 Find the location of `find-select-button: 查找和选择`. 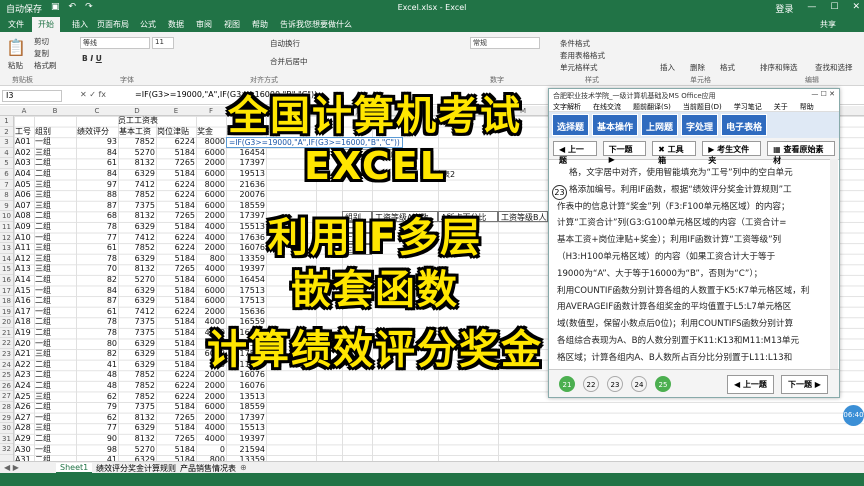

find-select-button: 查找和选择 is located at coordinates (834, 67).